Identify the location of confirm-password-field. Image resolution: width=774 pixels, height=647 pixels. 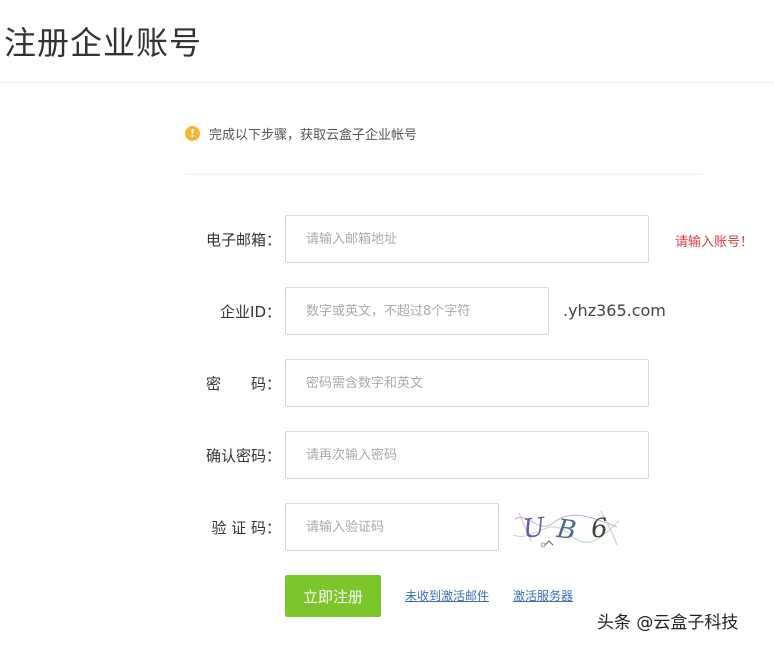
(467, 455).